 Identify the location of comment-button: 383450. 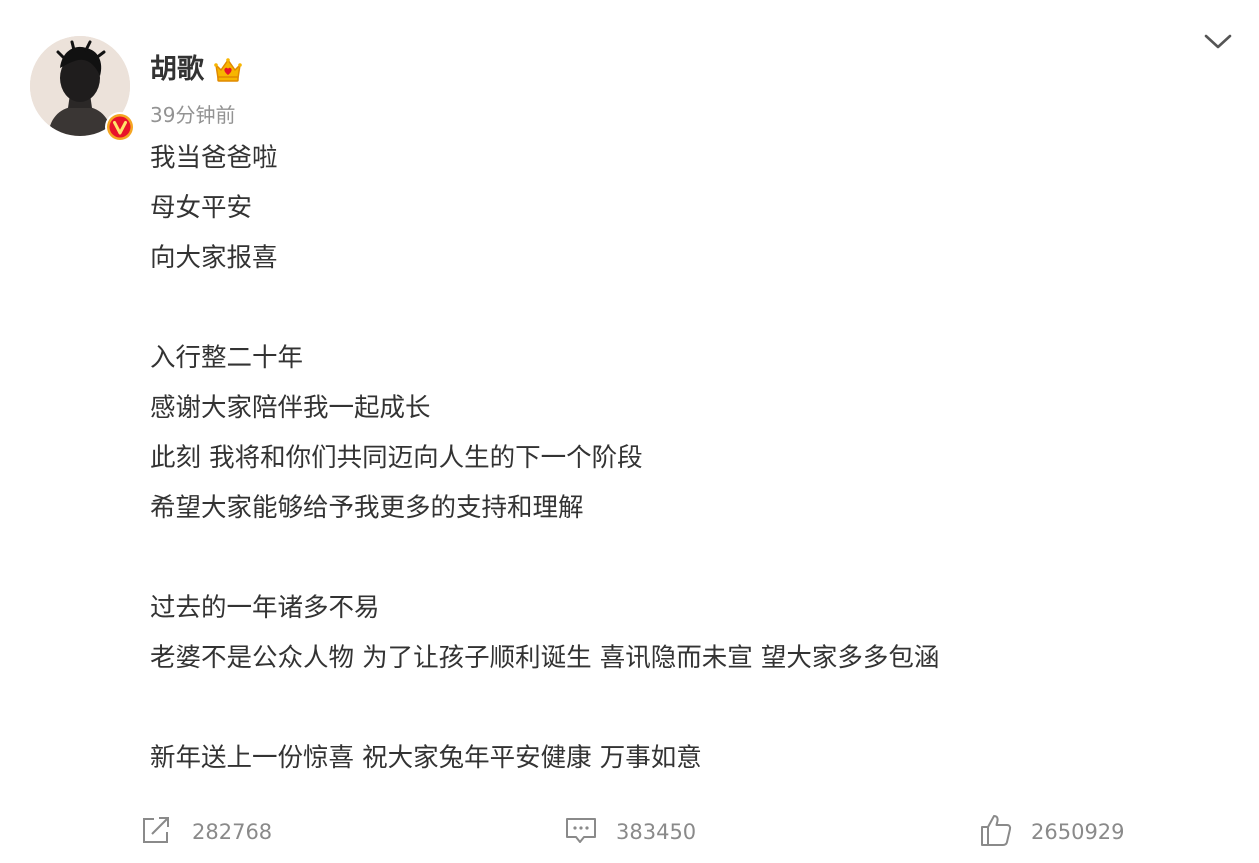
(630, 832).